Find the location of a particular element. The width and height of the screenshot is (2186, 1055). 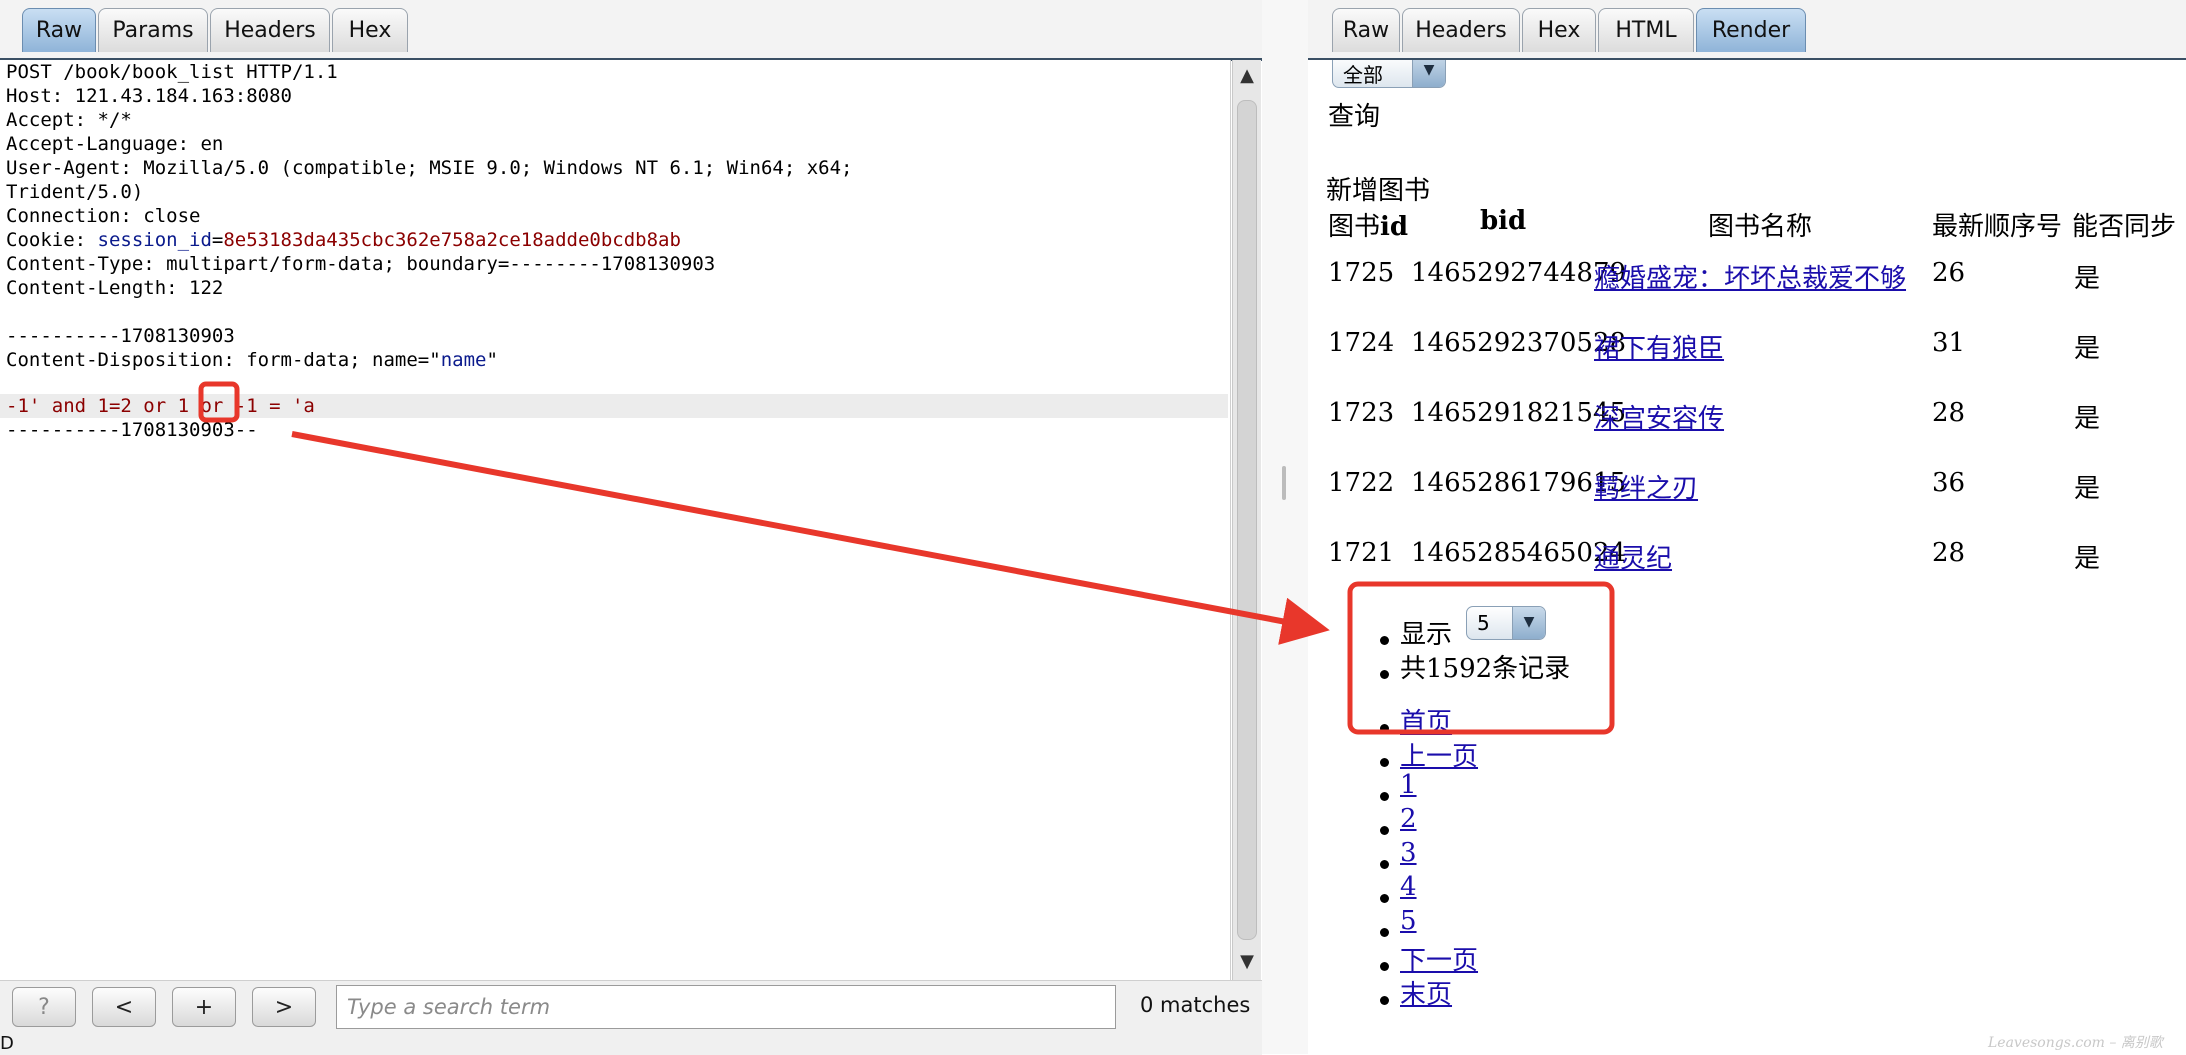

tab-hex-response: Hex is located at coordinates (1559, 30).